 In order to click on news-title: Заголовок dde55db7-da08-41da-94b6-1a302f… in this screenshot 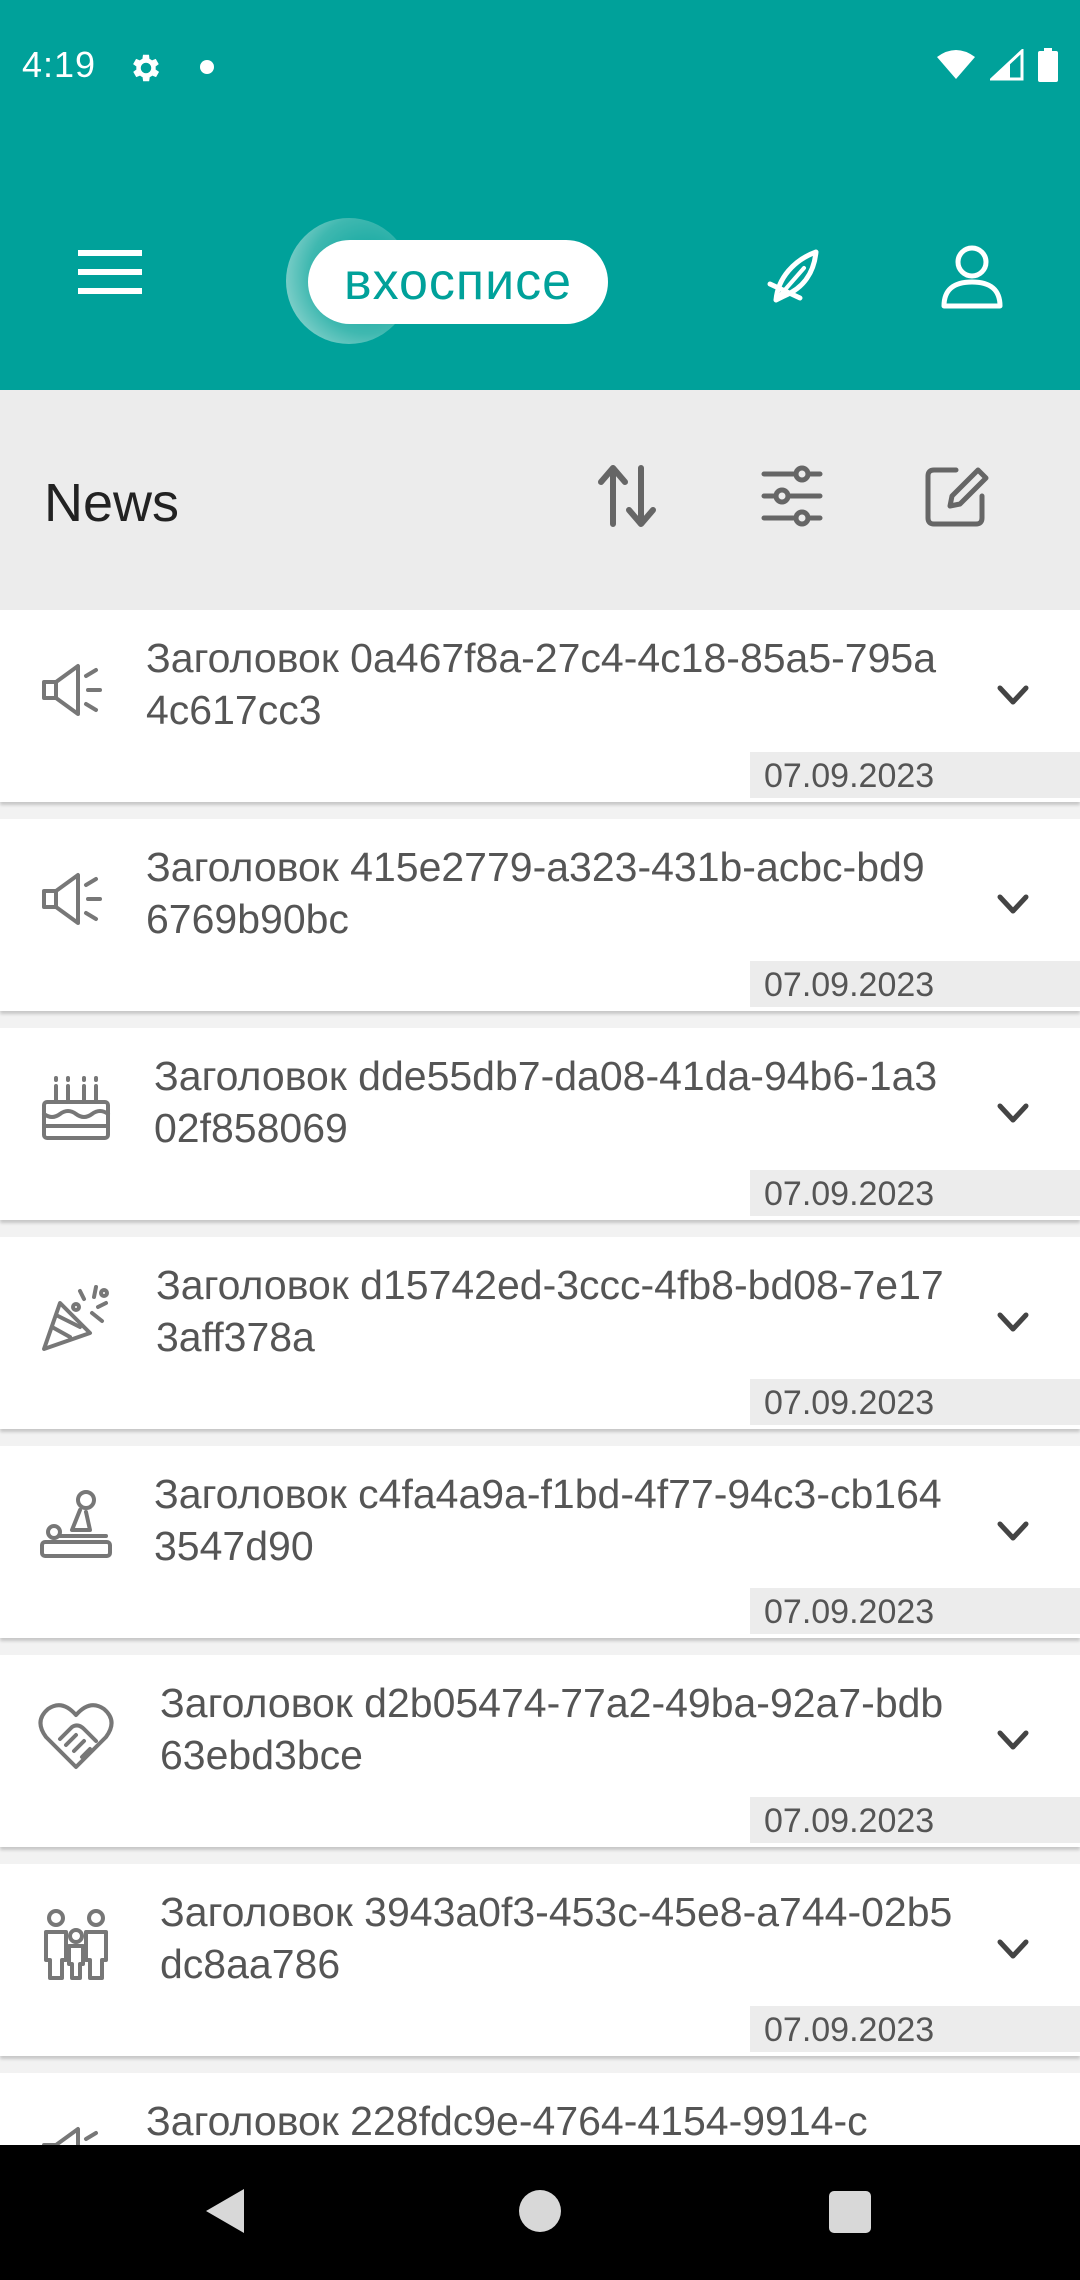, I will do `click(546, 1102)`.